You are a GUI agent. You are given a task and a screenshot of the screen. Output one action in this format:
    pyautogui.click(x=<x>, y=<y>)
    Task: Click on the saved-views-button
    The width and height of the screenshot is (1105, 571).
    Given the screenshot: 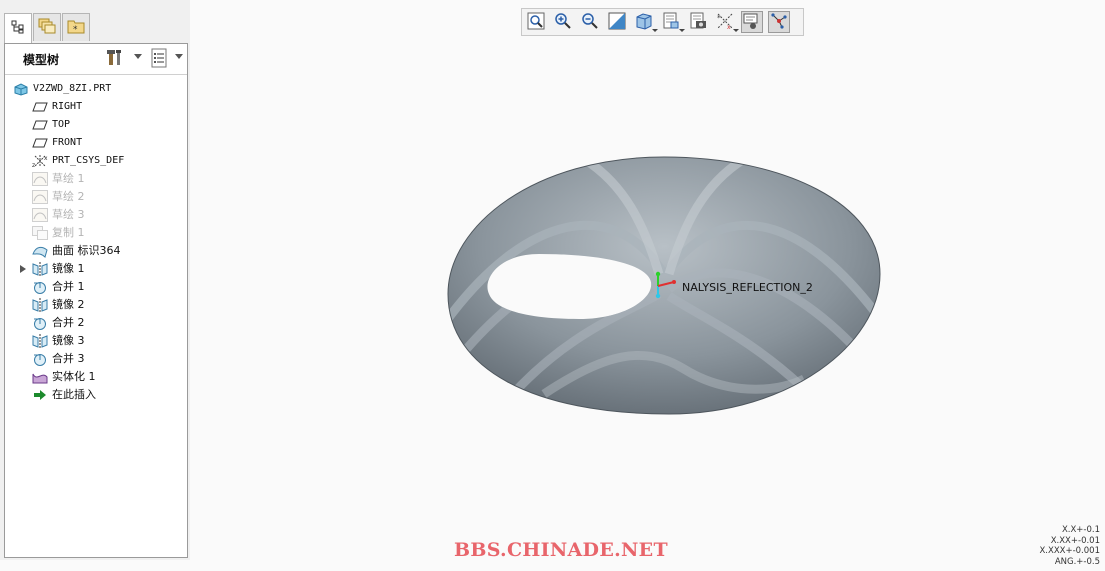 What is the action you would take?
    pyautogui.click(x=672, y=22)
    